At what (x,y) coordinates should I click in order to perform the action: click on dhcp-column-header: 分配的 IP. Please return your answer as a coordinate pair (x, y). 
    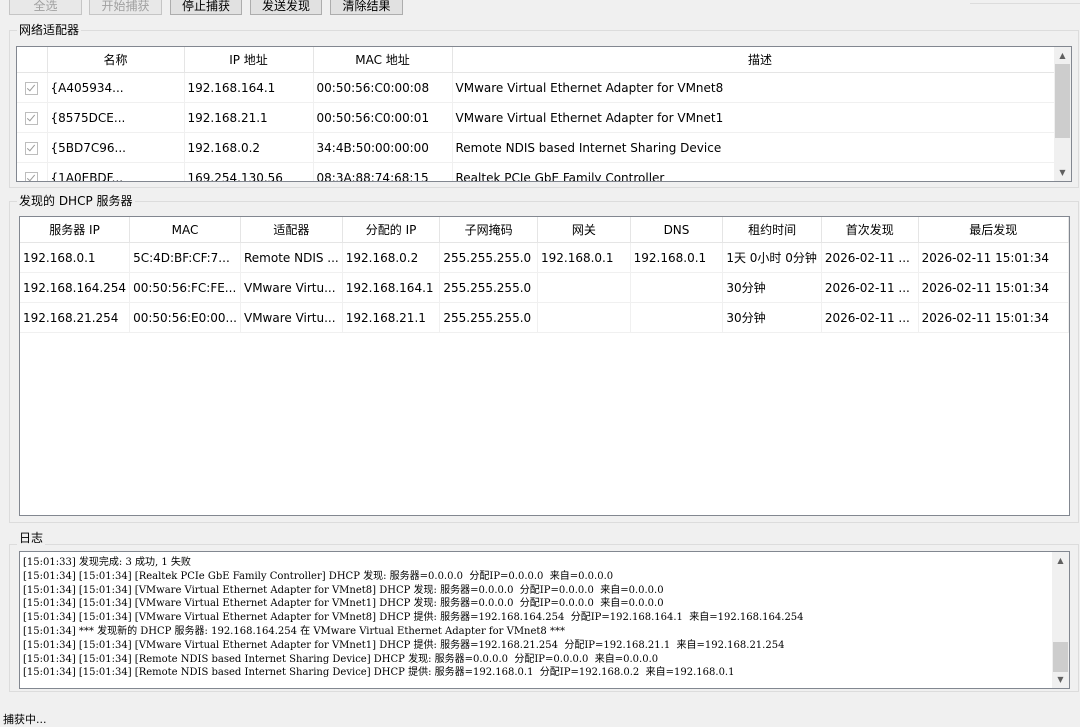
    Looking at the image, I should click on (391, 230).